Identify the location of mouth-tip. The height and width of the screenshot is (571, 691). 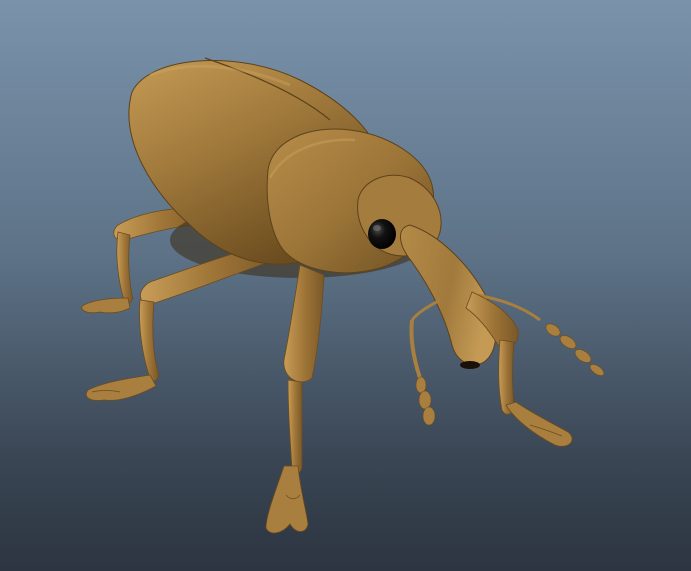
(470, 365).